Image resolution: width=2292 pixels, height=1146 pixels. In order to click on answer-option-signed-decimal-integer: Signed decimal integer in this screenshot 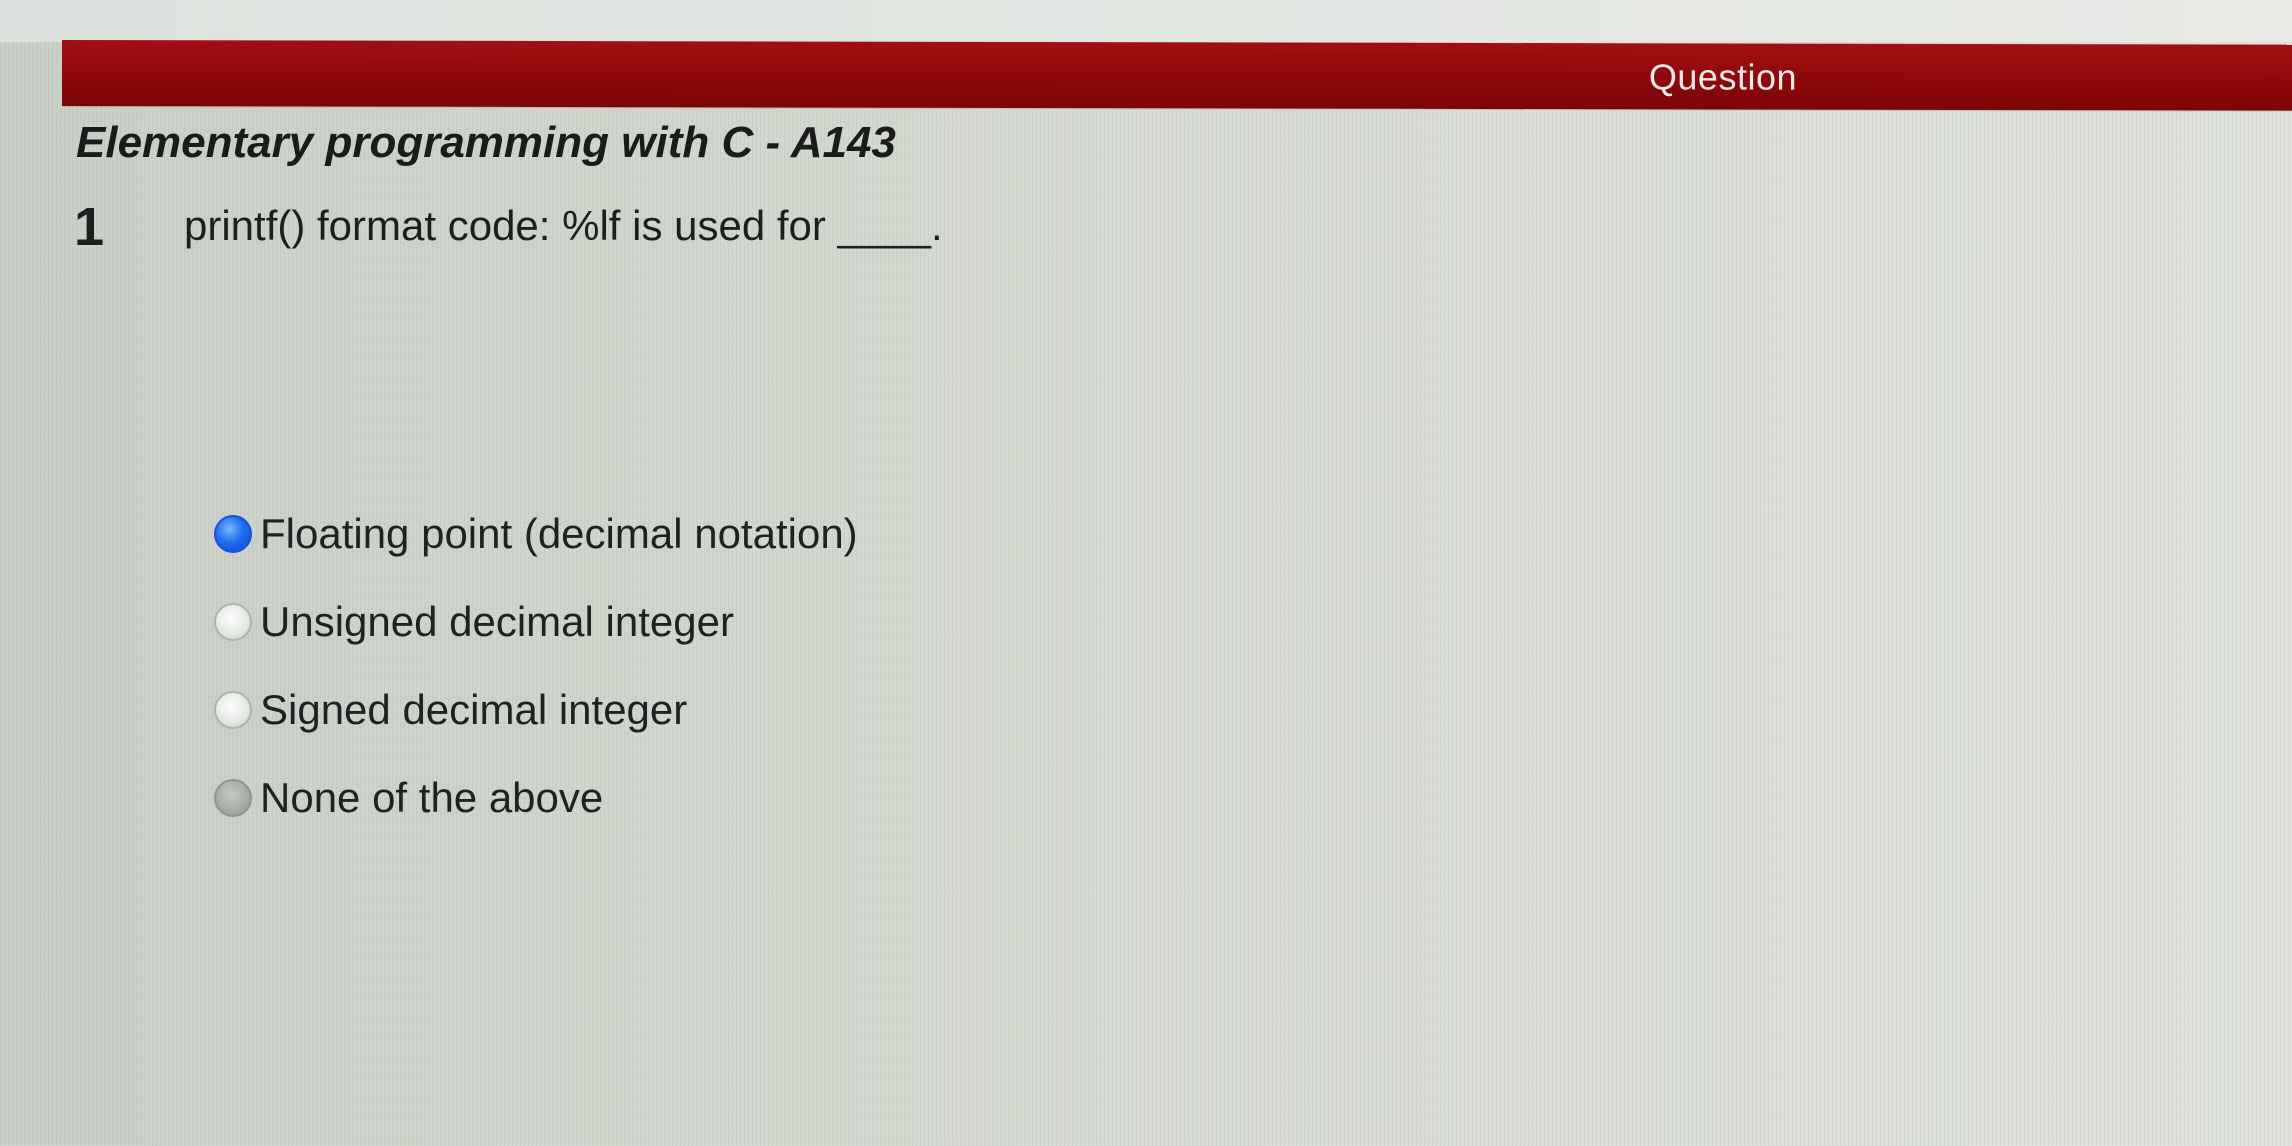, I will do `click(536, 710)`.